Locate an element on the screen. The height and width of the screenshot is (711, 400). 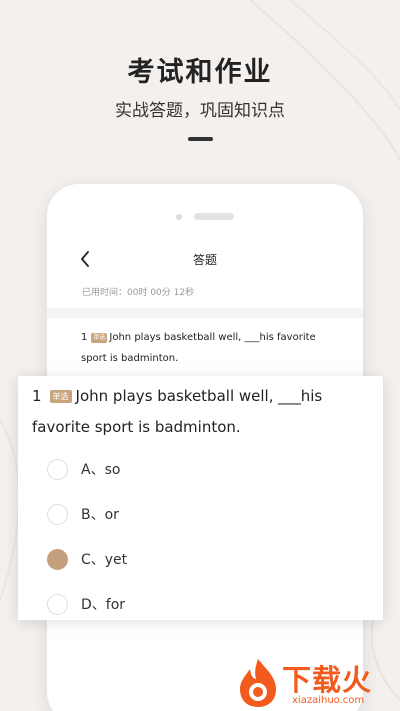
option-a: A、so is located at coordinates (147, 469).